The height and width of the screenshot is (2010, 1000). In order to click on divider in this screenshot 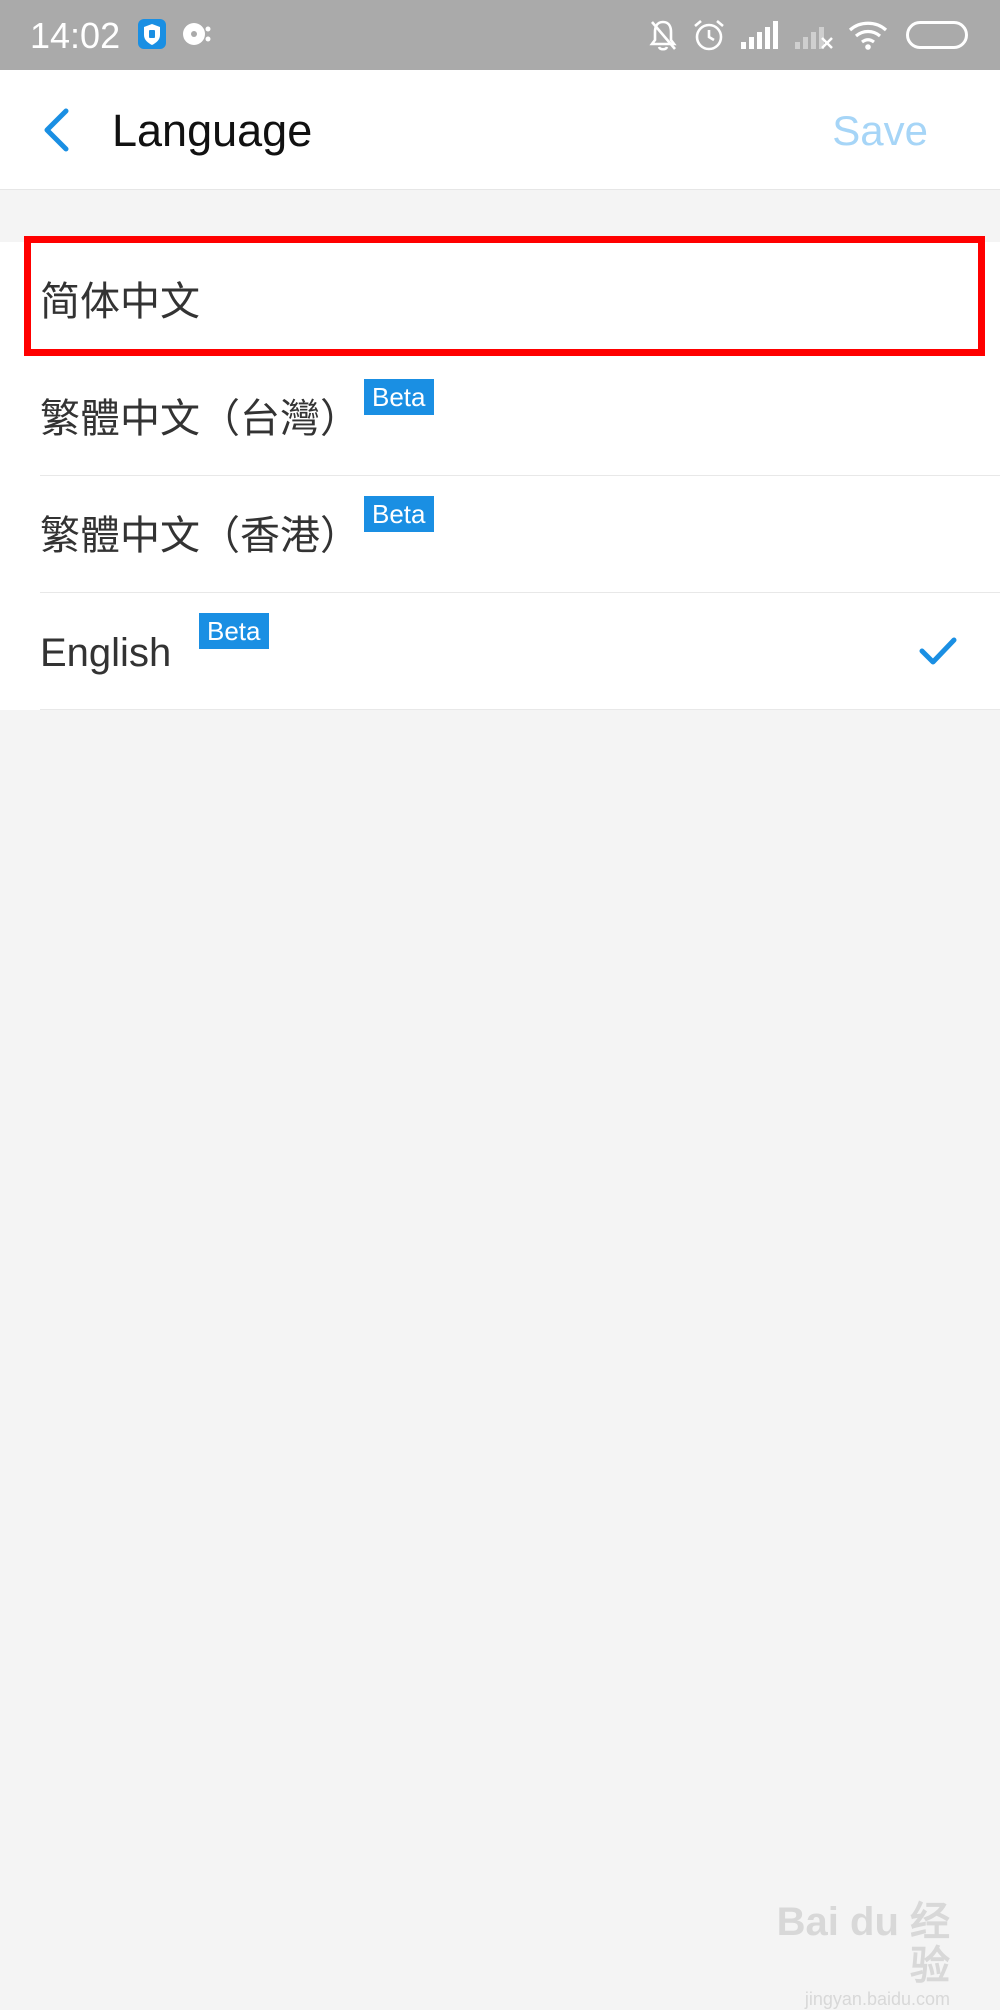, I will do `click(520, 709)`.